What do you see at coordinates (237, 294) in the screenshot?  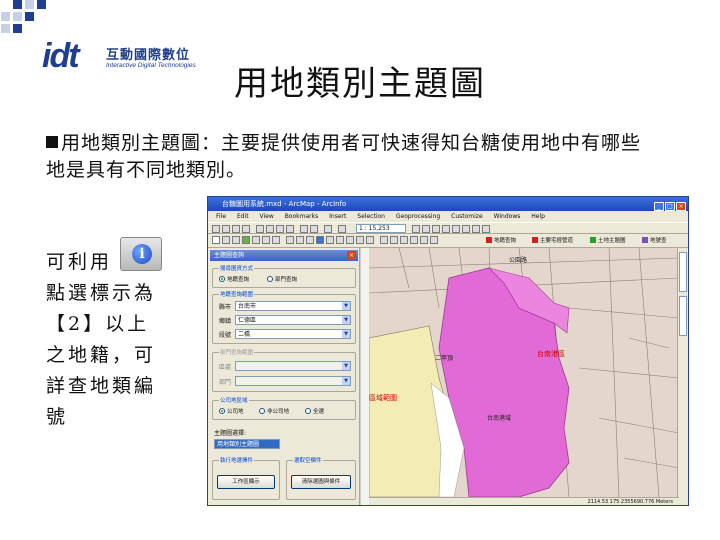 I see `parcel-range-label: 地籍查詢範圍` at bounding box center [237, 294].